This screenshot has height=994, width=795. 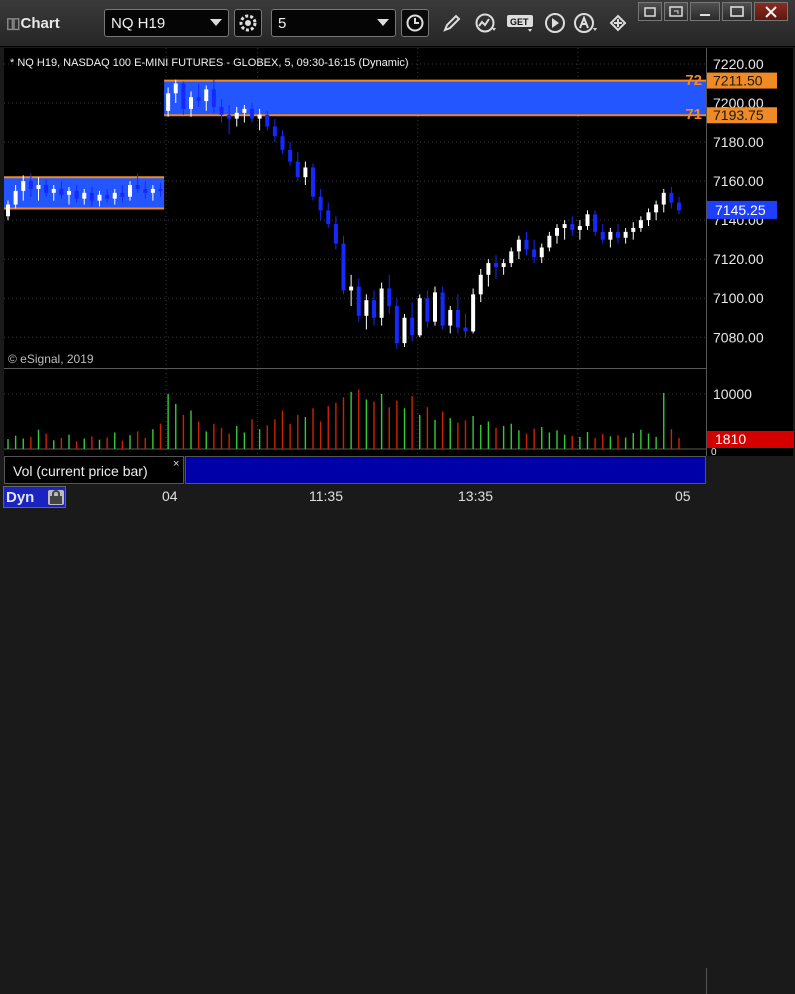 I want to click on studies-button, so click(x=486, y=23).